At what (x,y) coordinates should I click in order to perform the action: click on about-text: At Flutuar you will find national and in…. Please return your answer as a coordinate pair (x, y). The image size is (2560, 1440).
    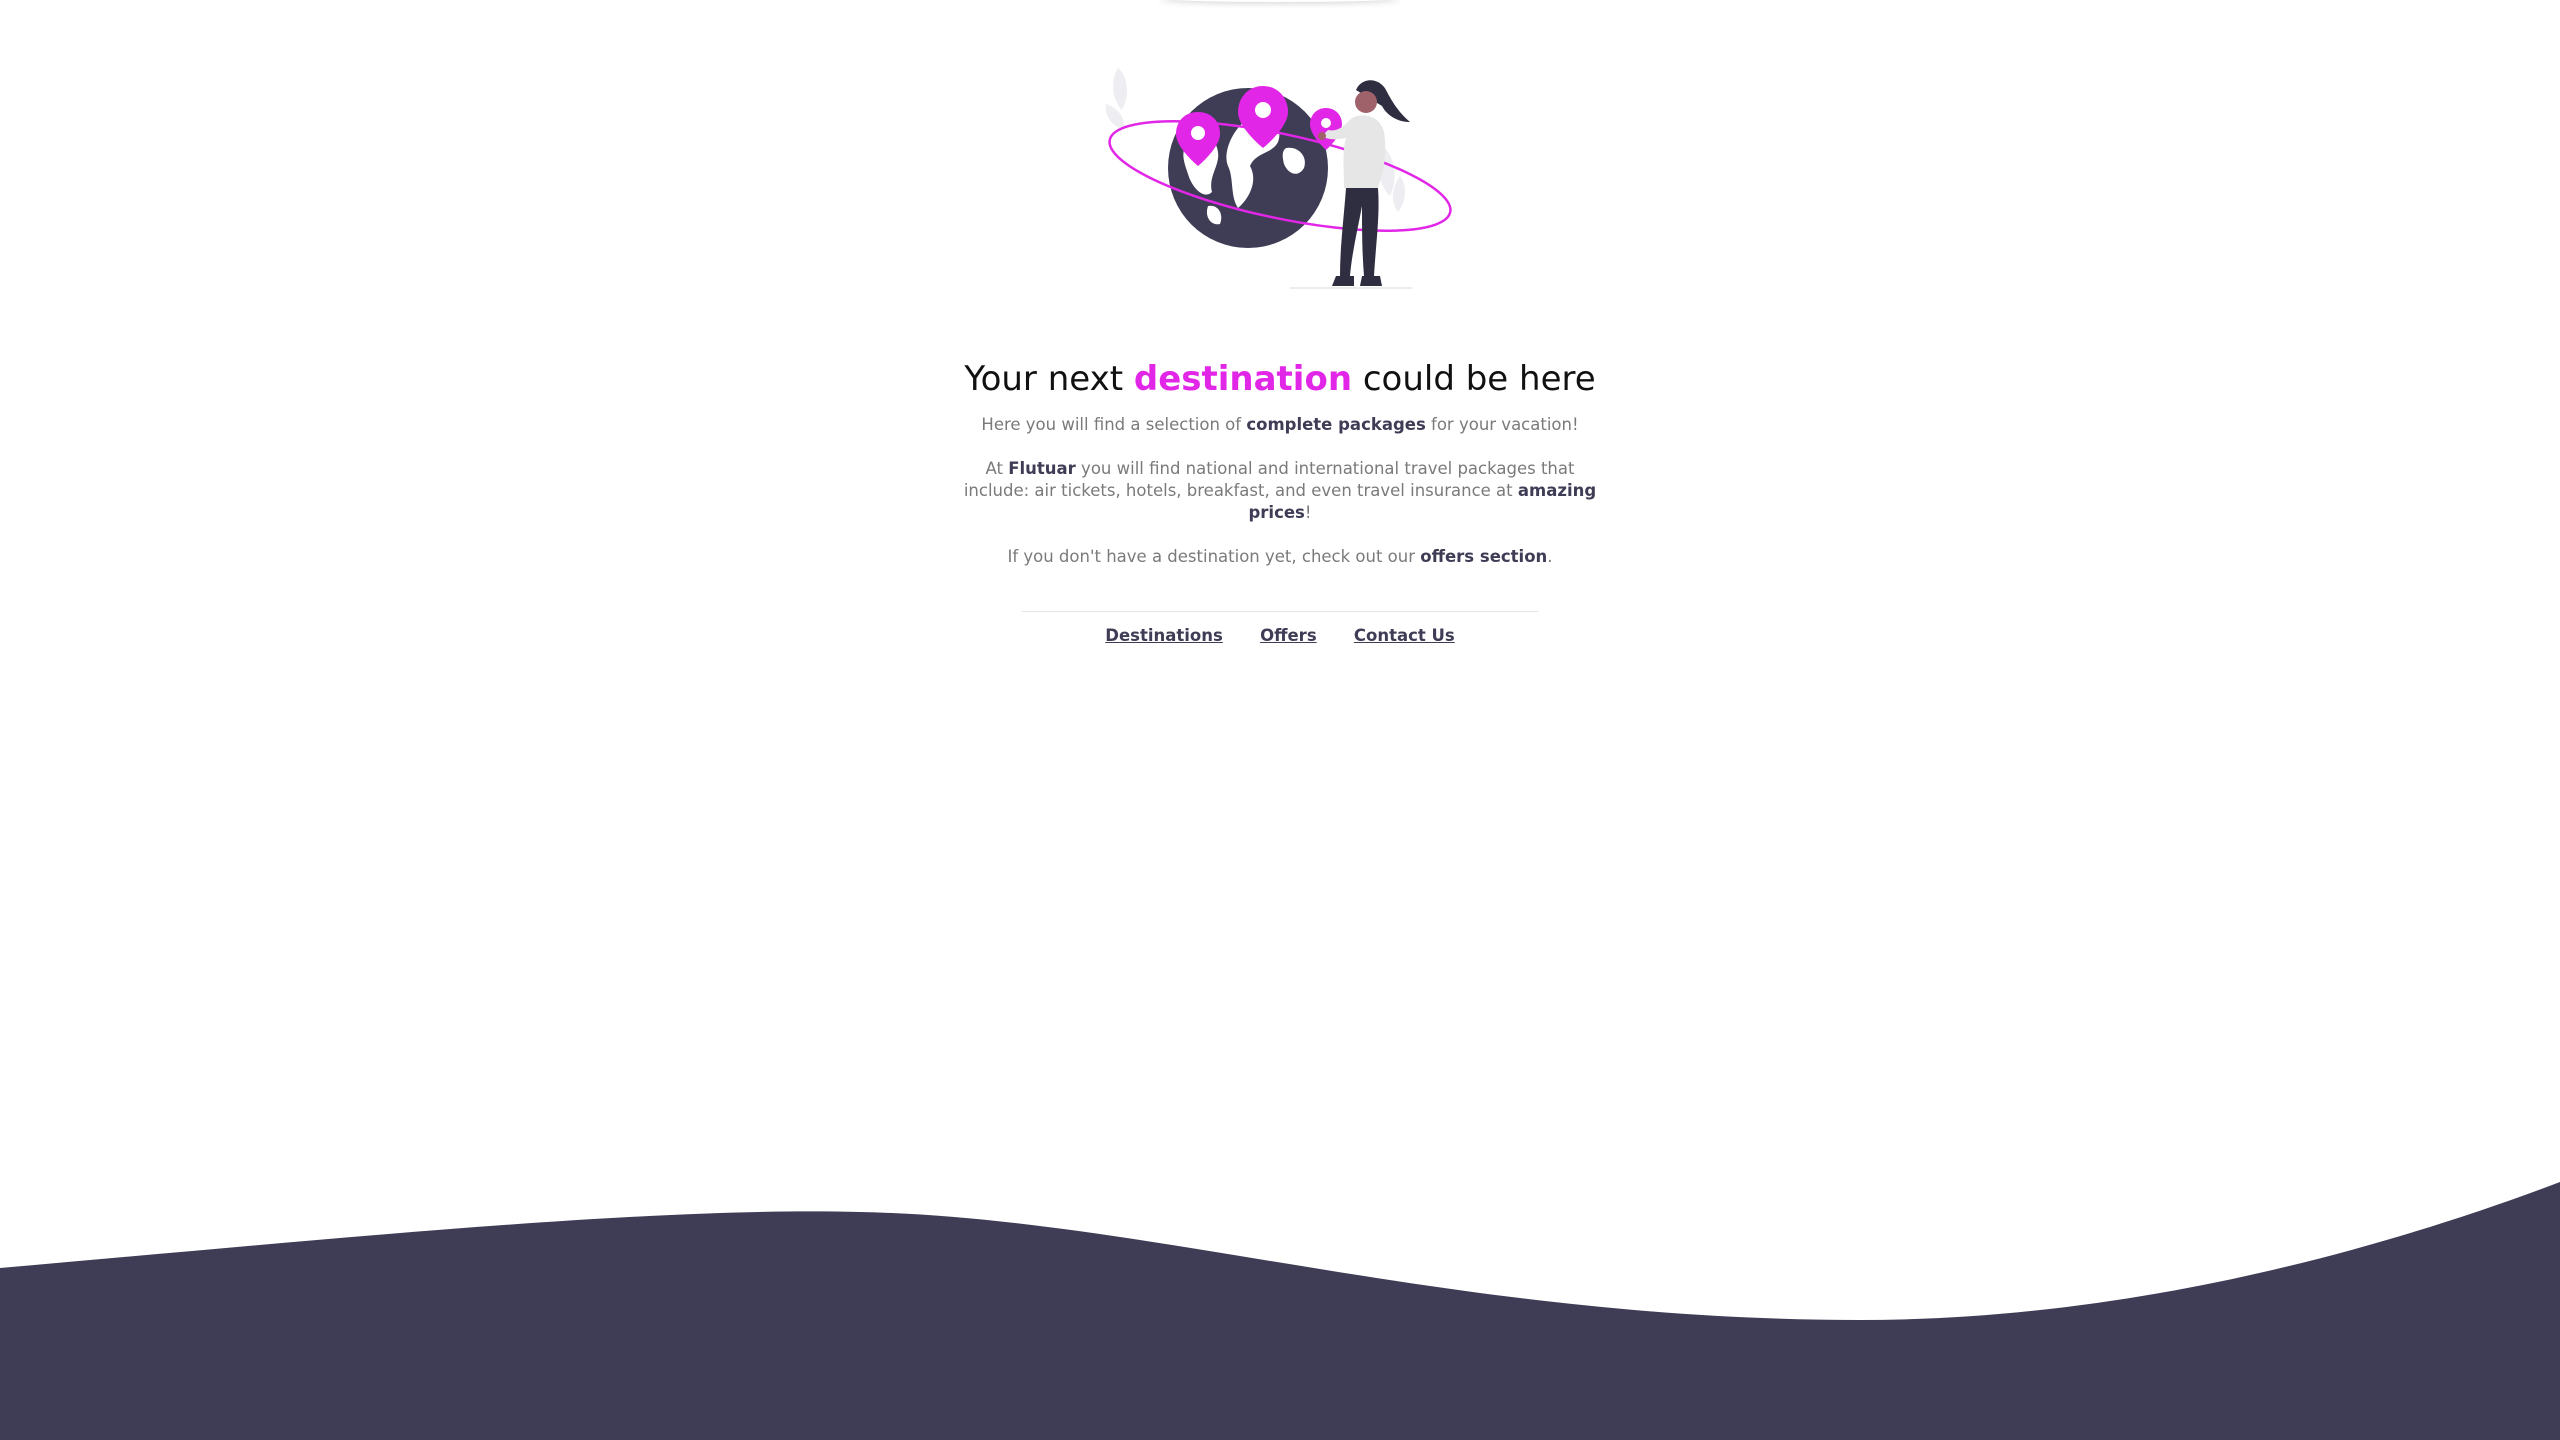
    Looking at the image, I should click on (1280, 490).